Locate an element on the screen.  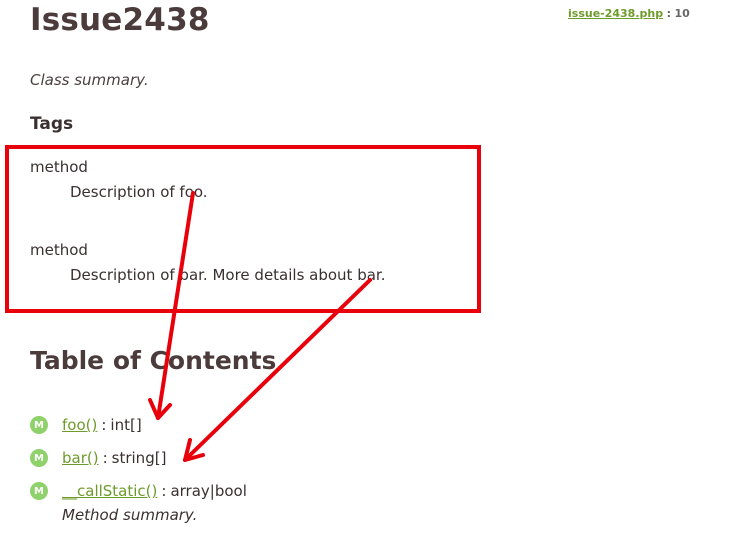
toc-item-callstatic: M __callStatic() : array|bool is located at coordinates (138, 491).